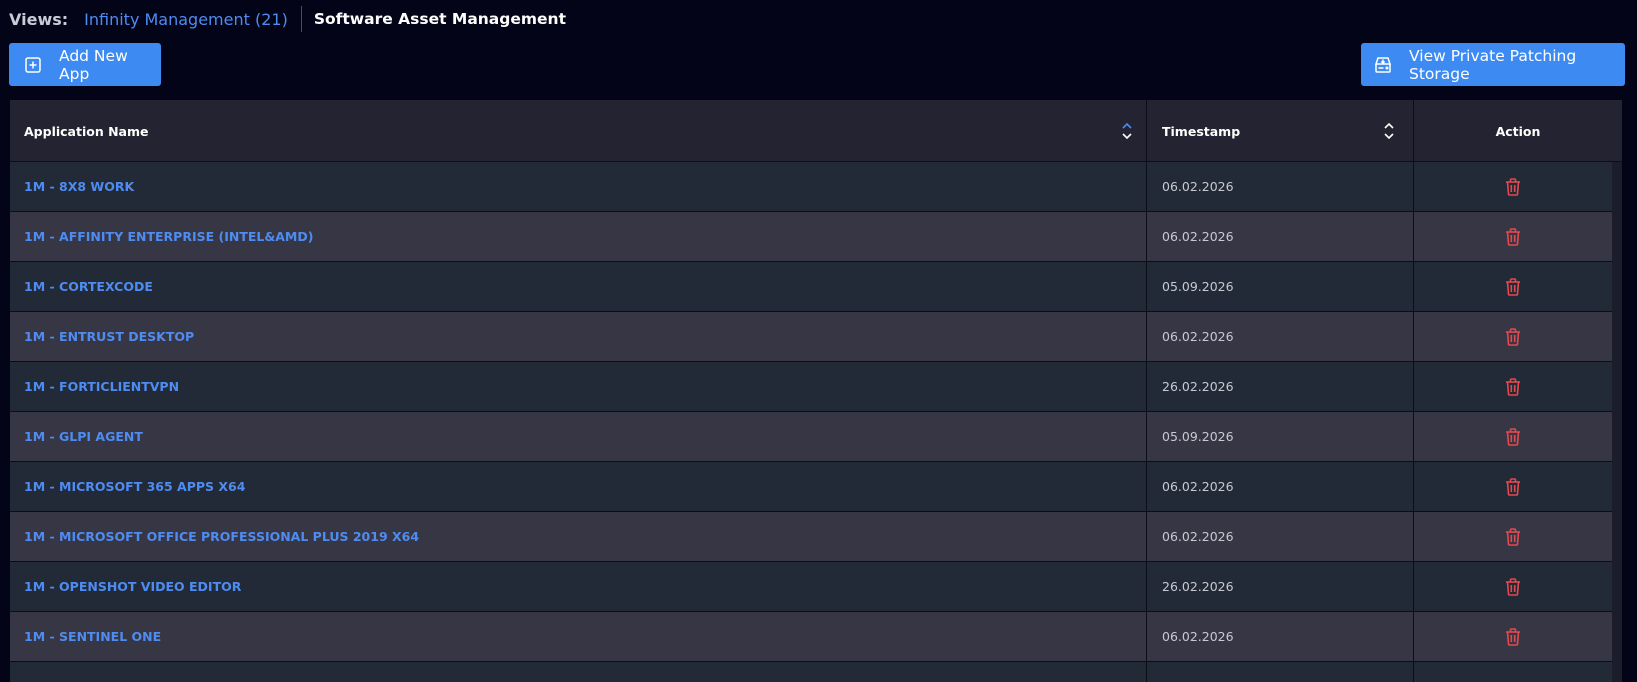 The image size is (1637, 682). I want to click on table-row: 1M - MICROSOFT 365 APPS X64 06.02.2026, so click(811, 487).